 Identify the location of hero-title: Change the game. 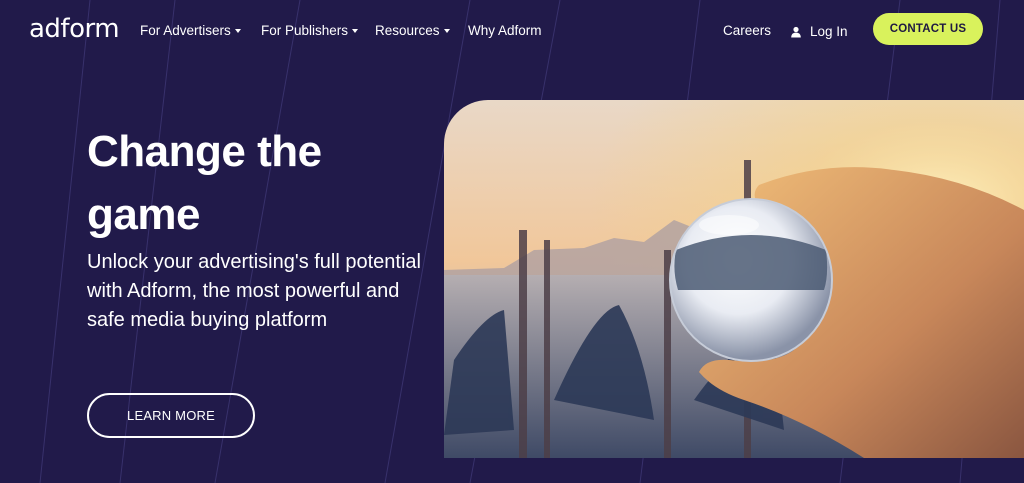
(204, 183).